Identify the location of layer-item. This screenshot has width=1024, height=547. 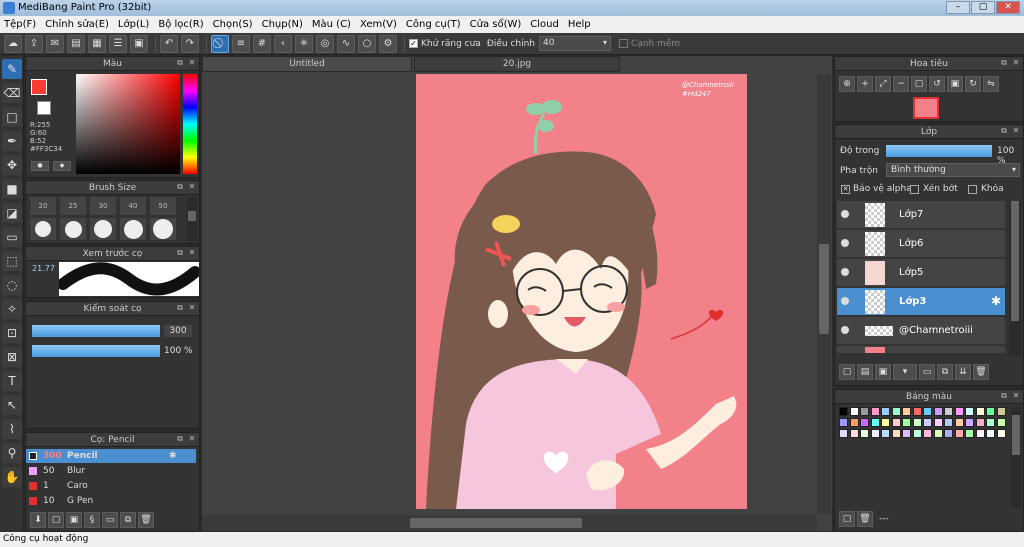
(921, 350).